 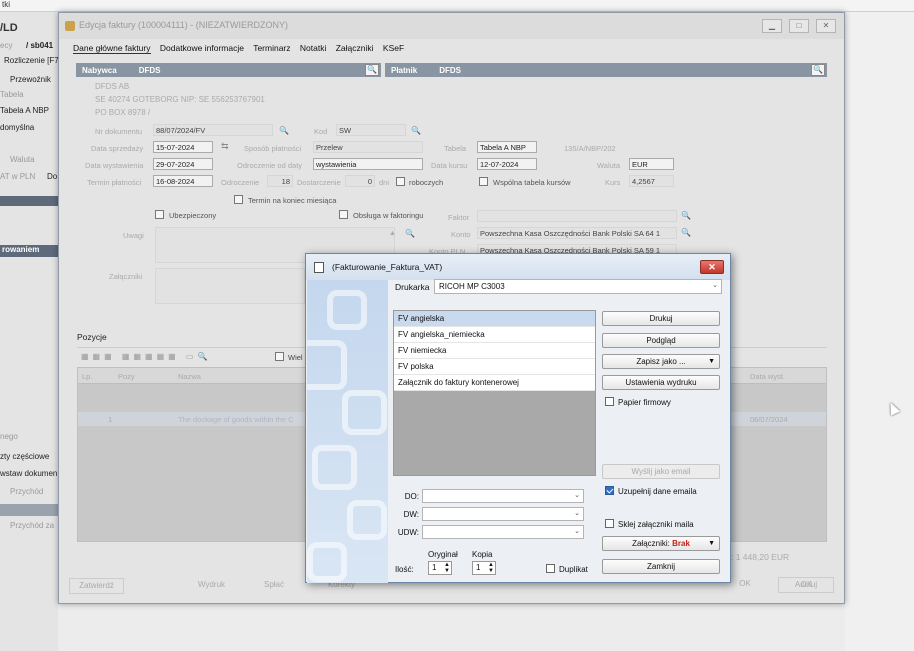 What do you see at coordinates (360, 181) in the screenshot?
I see `delivery-days-field: 0` at bounding box center [360, 181].